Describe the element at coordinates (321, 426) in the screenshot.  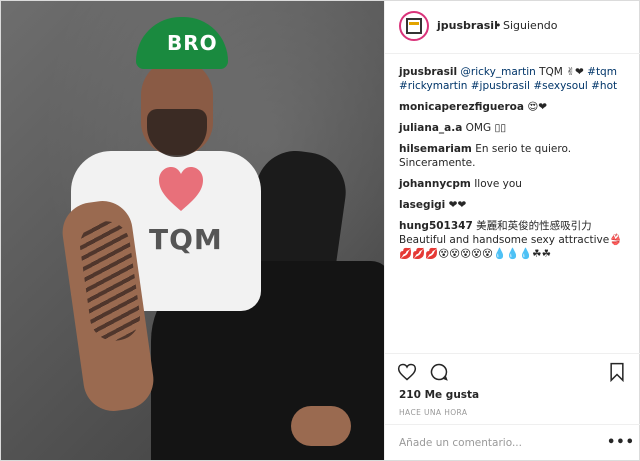
I see `photo-hand` at that location.